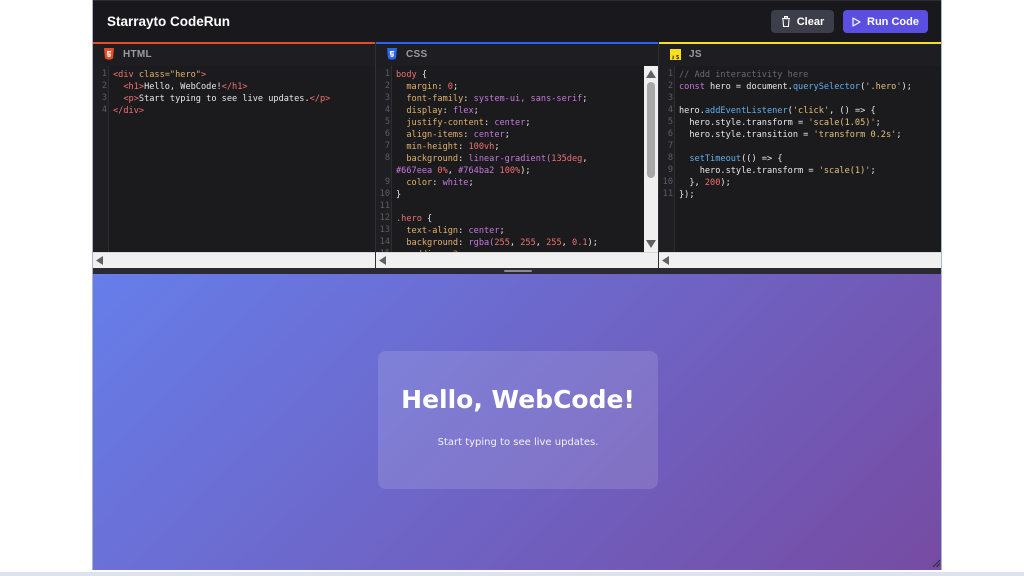  What do you see at coordinates (670, 146) in the screenshot?
I see `line-number: 7` at bounding box center [670, 146].